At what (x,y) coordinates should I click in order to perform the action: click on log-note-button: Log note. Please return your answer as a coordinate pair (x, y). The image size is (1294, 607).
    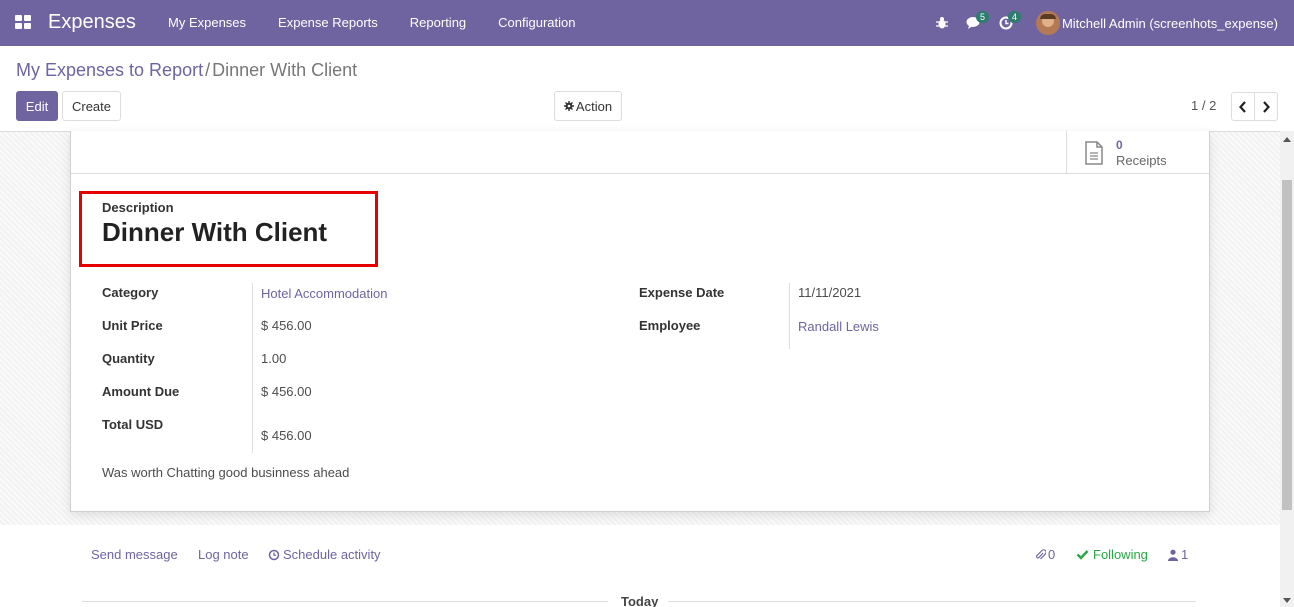
    Looking at the image, I should click on (223, 554).